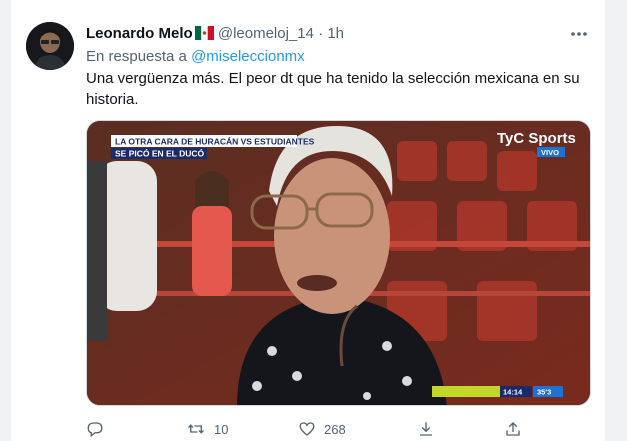 The image size is (627, 441). Describe the element at coordinates (215, 142) in the screenshot. I see `video-banner-title: LA OTRA CARA DE HURACÁN VS ESTUDIANTES` at that location.